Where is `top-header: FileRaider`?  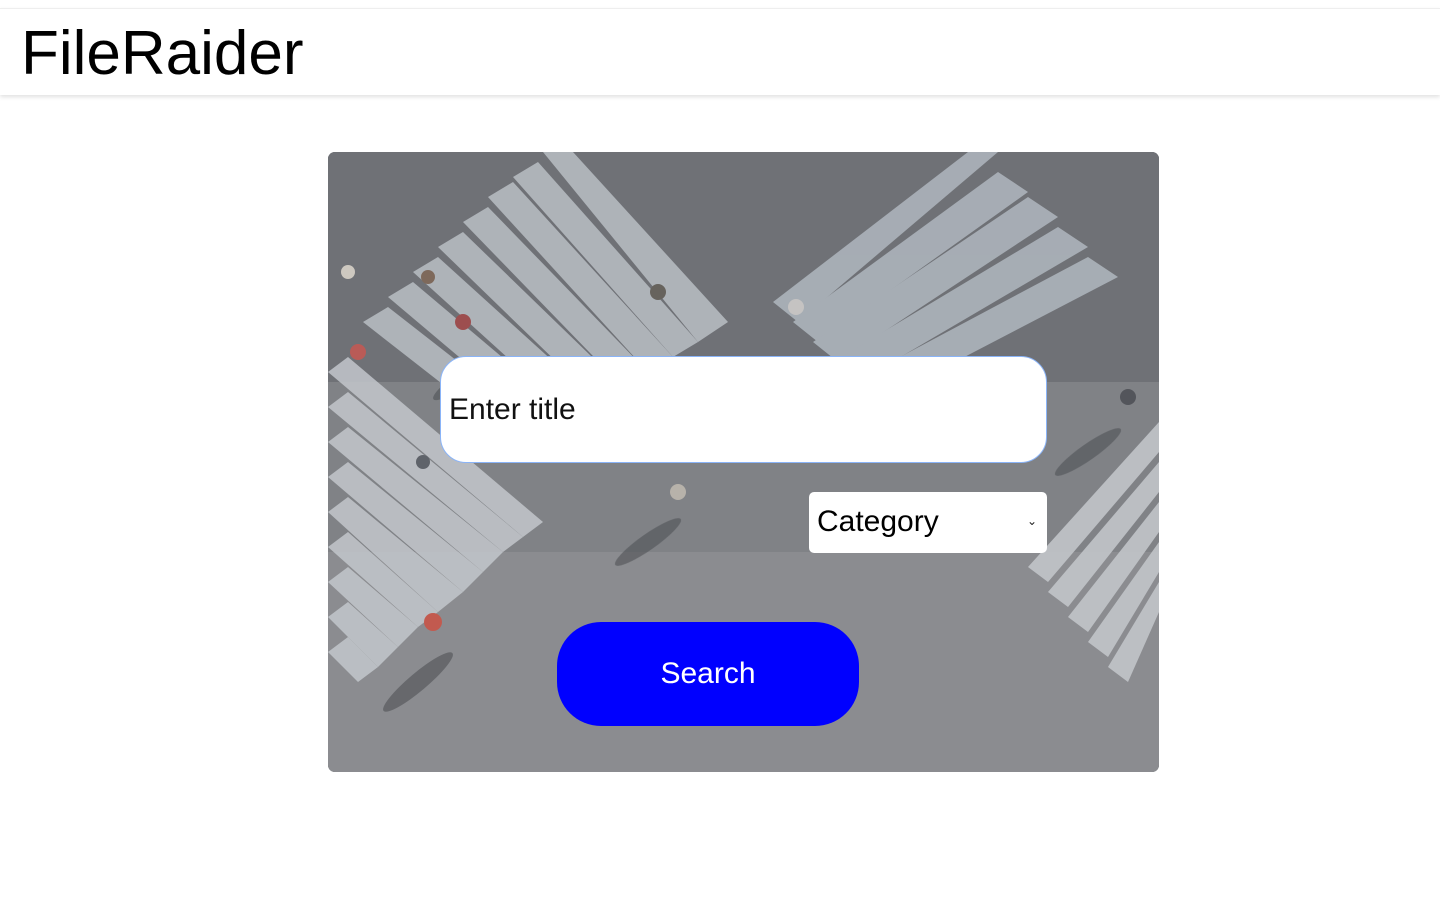
top-header: FileRaider is located at coordinates (720, 51).